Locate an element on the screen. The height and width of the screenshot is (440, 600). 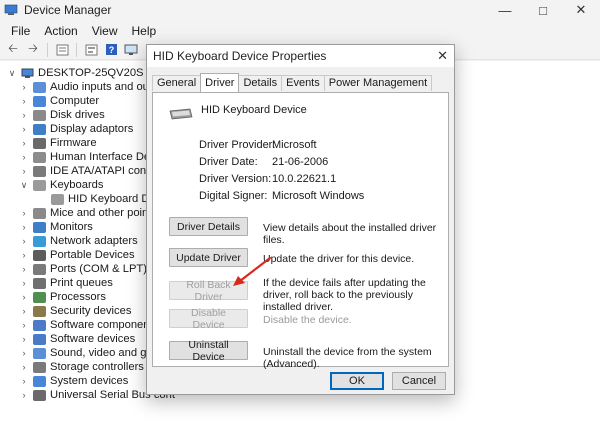
tree-category: › Audio inputs and outpu is located at coordinates (91, 87).